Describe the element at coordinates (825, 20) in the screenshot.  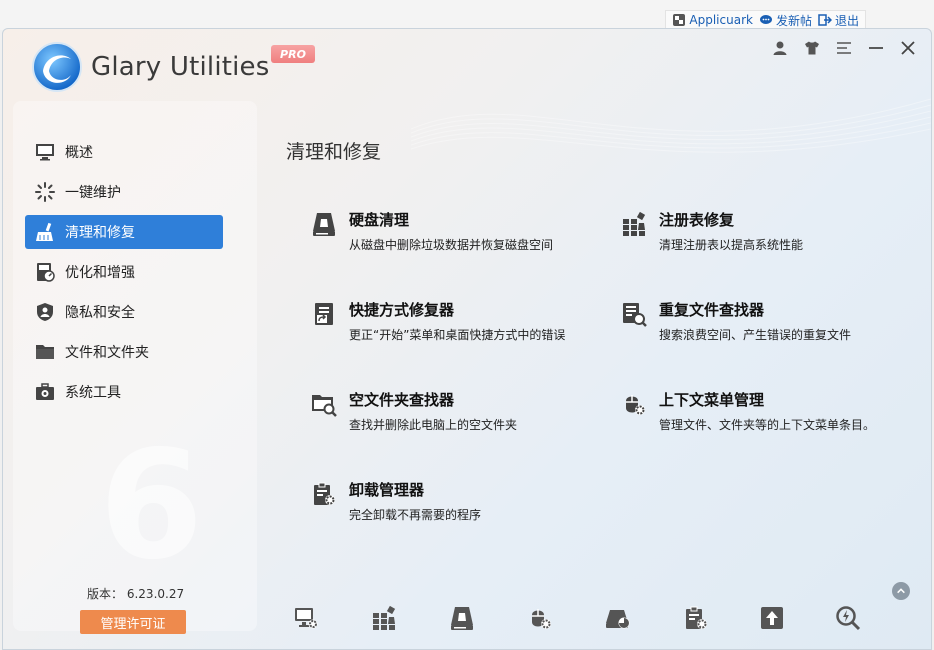
I see `logout-icon` at that location.